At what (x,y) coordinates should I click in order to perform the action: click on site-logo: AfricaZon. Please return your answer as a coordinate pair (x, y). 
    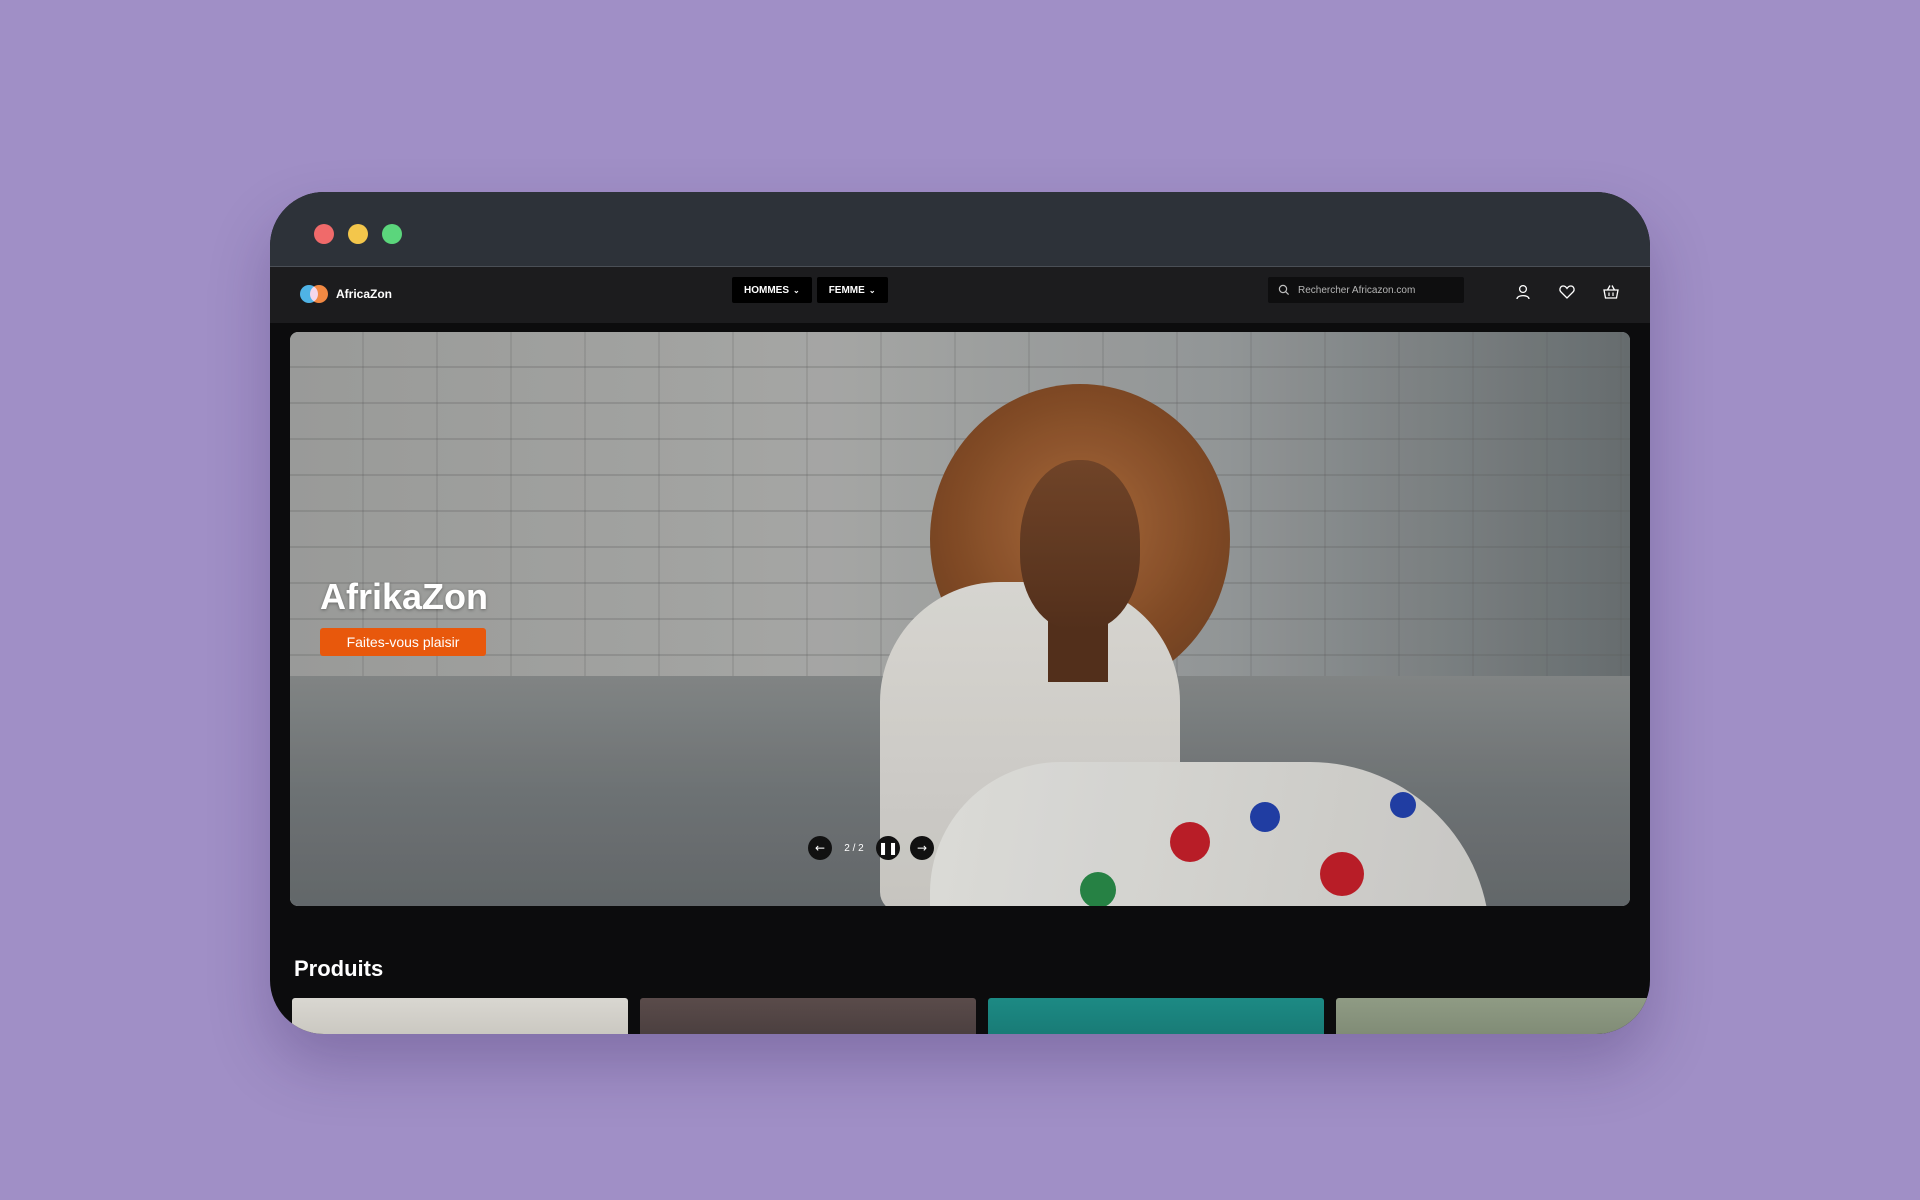
    Looking at the image, I should click on (346, 294).